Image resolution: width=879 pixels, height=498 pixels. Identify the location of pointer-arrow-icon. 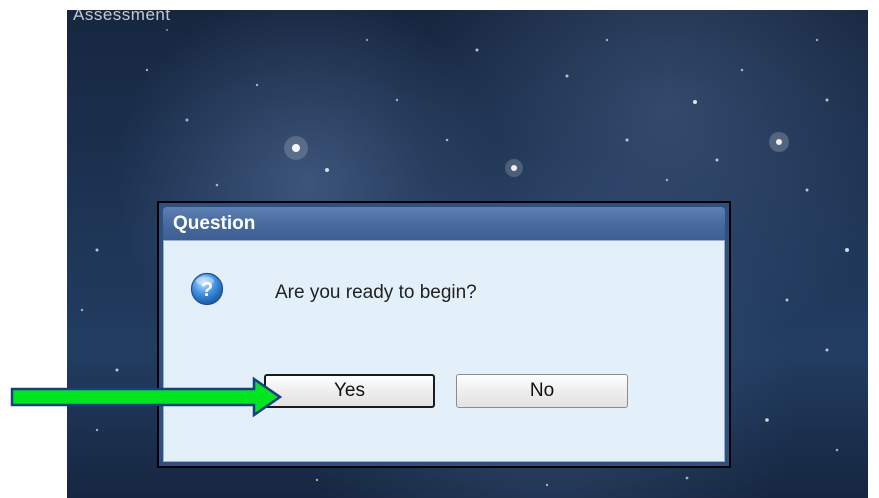
(146, 397).